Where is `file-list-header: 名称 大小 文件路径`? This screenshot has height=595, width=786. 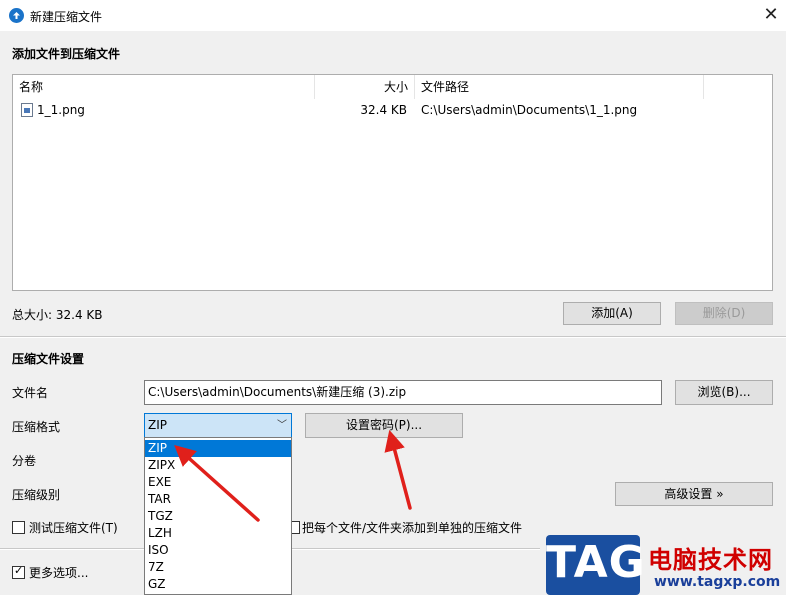 file-list-header: 名称 大小 文件路径 is located at coordinates (392, 87).